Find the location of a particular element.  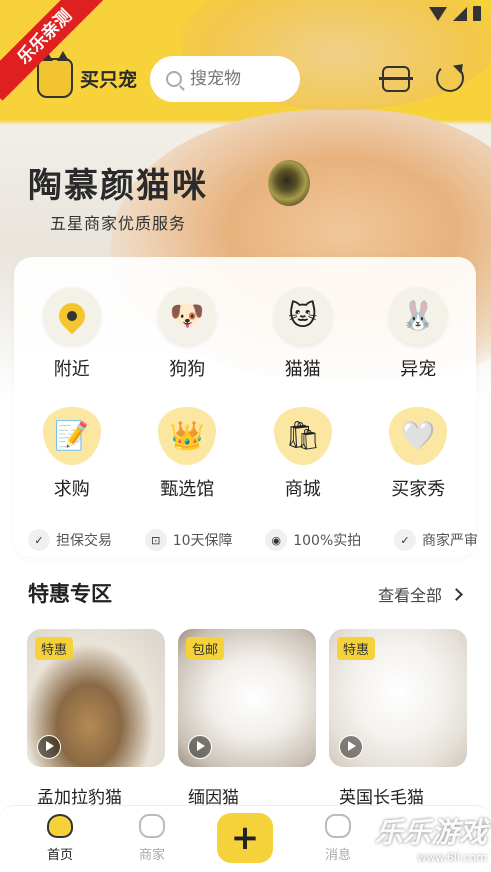

nav-merchants: 商家 is located at coordinates (152, 838).